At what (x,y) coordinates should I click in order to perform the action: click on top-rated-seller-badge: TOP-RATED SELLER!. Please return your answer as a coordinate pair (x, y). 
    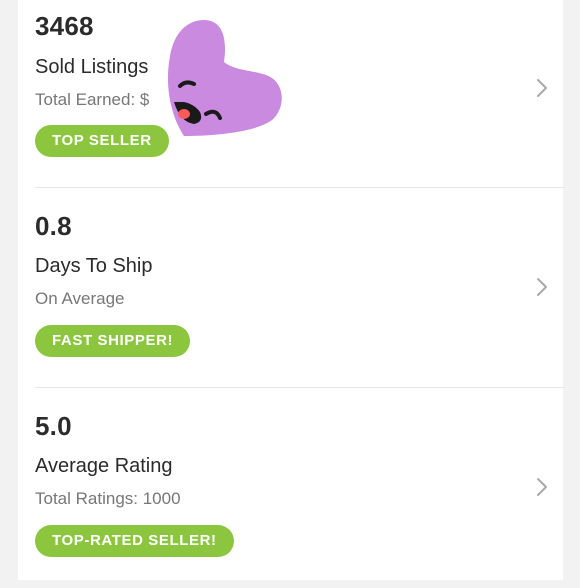
    Looking at the image, I should click on (134, 541).